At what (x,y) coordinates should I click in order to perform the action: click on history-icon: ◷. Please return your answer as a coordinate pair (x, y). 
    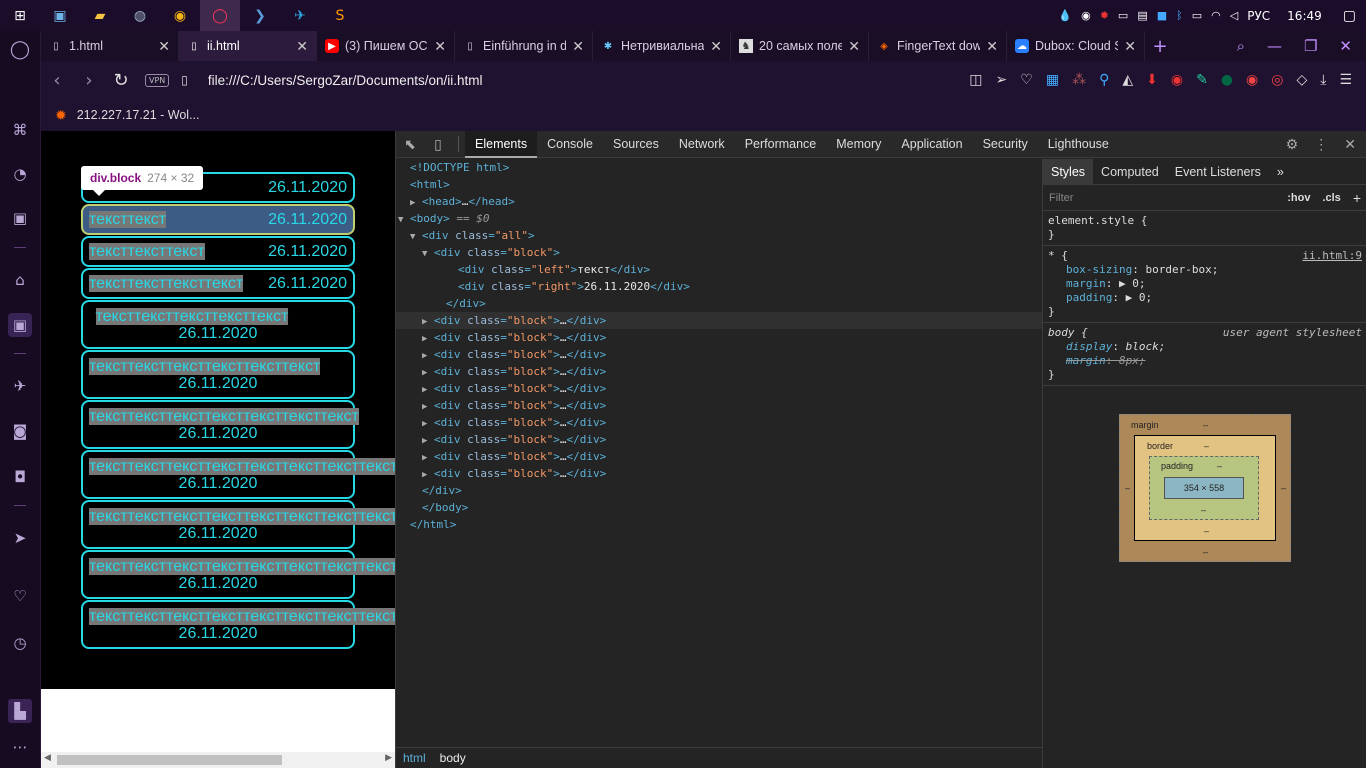
    Looking at the image, I should click on (20, 643).